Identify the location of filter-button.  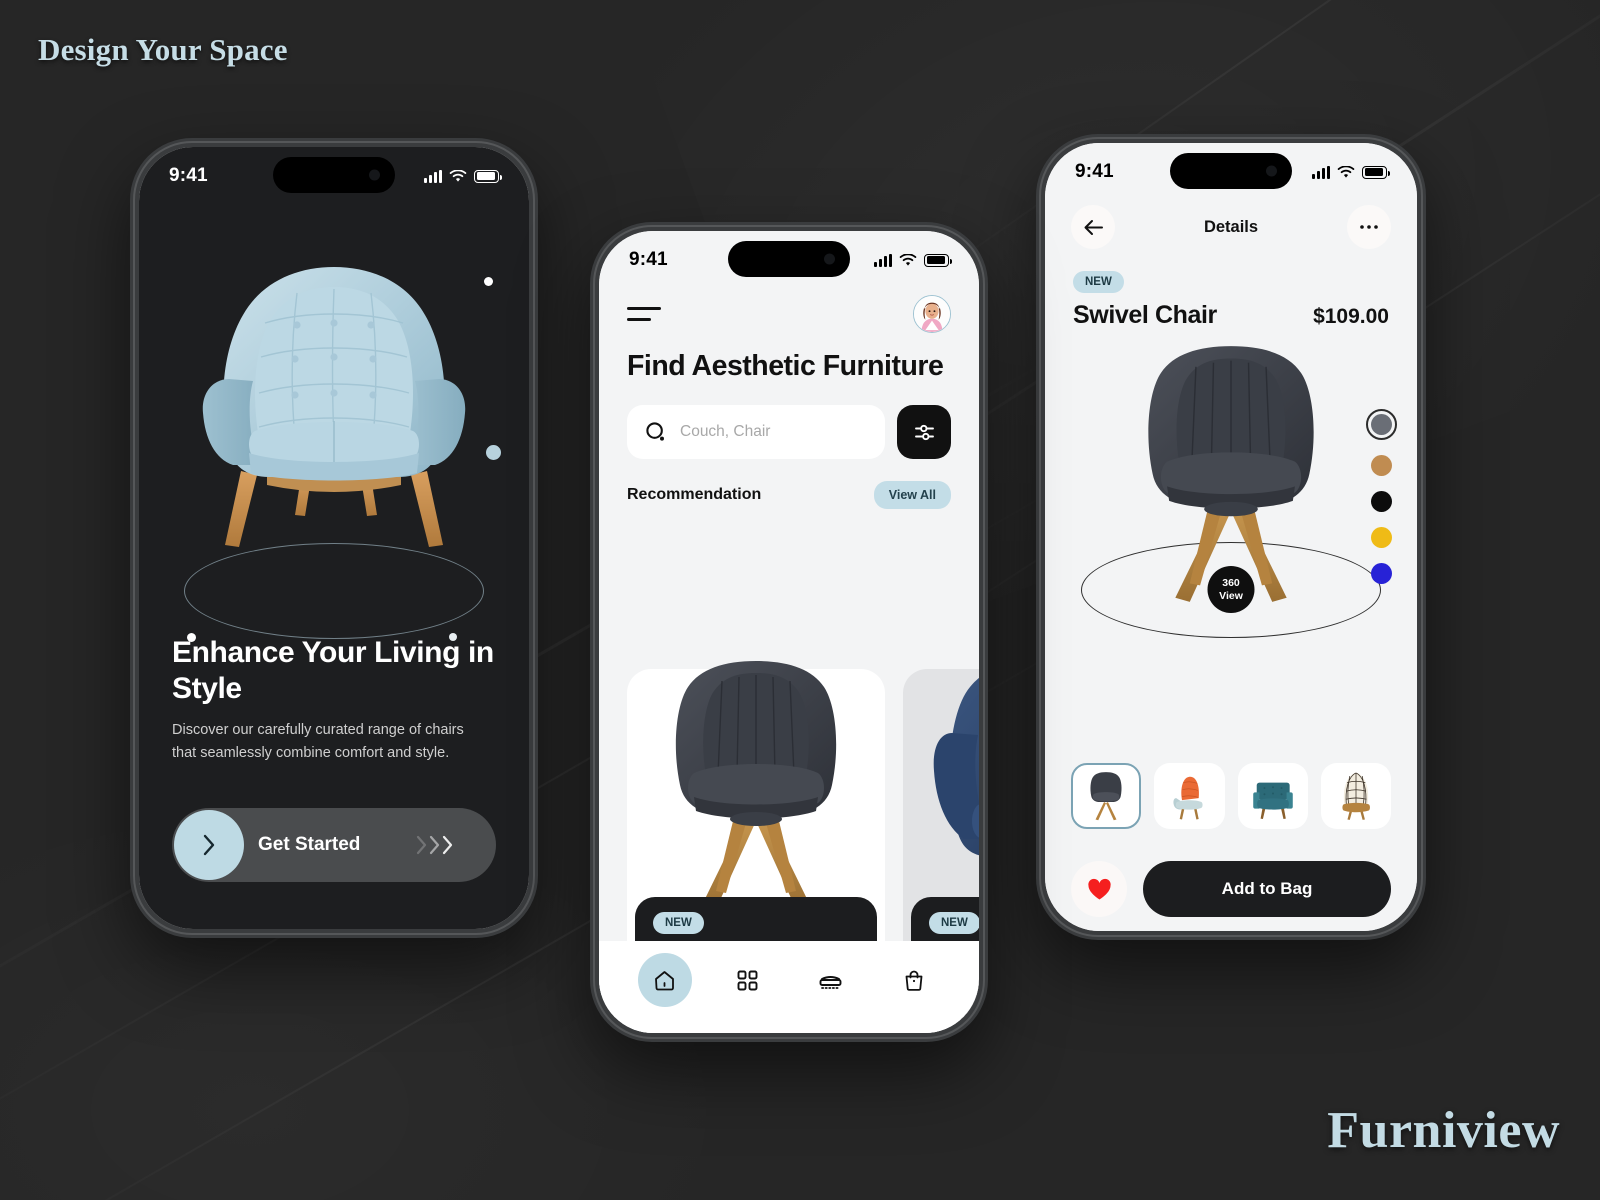
(924, 432).